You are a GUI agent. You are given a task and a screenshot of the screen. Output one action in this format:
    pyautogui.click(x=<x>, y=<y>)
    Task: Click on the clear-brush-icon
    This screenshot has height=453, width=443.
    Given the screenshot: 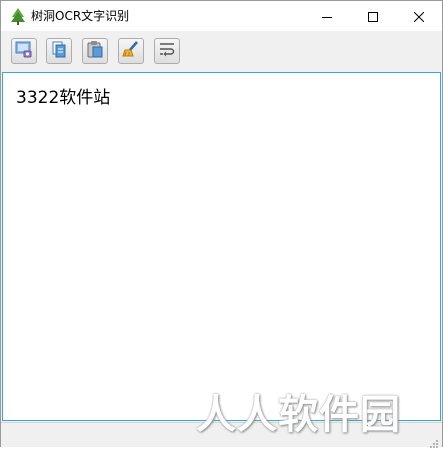 What is the action you would take?
    pyautogui.click(x=131, y=51)
    